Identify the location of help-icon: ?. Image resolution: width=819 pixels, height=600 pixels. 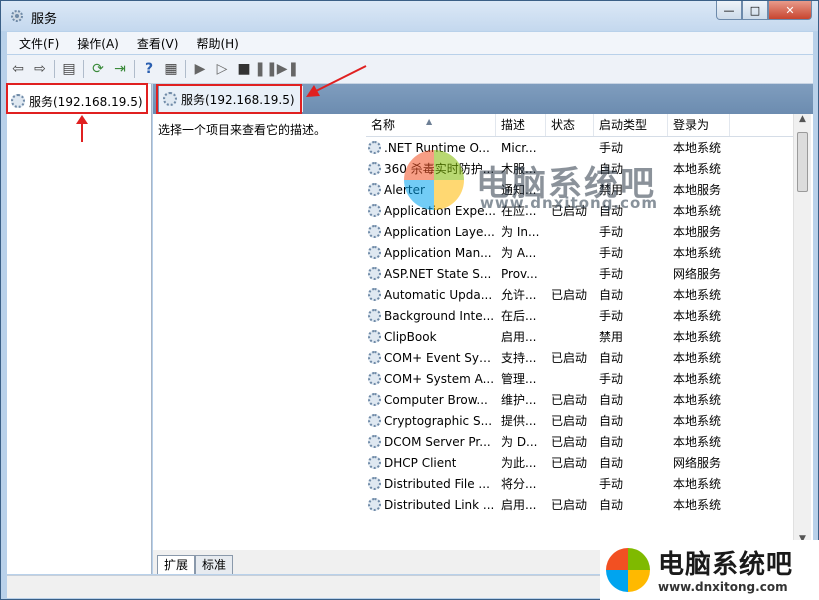
(149, 69).